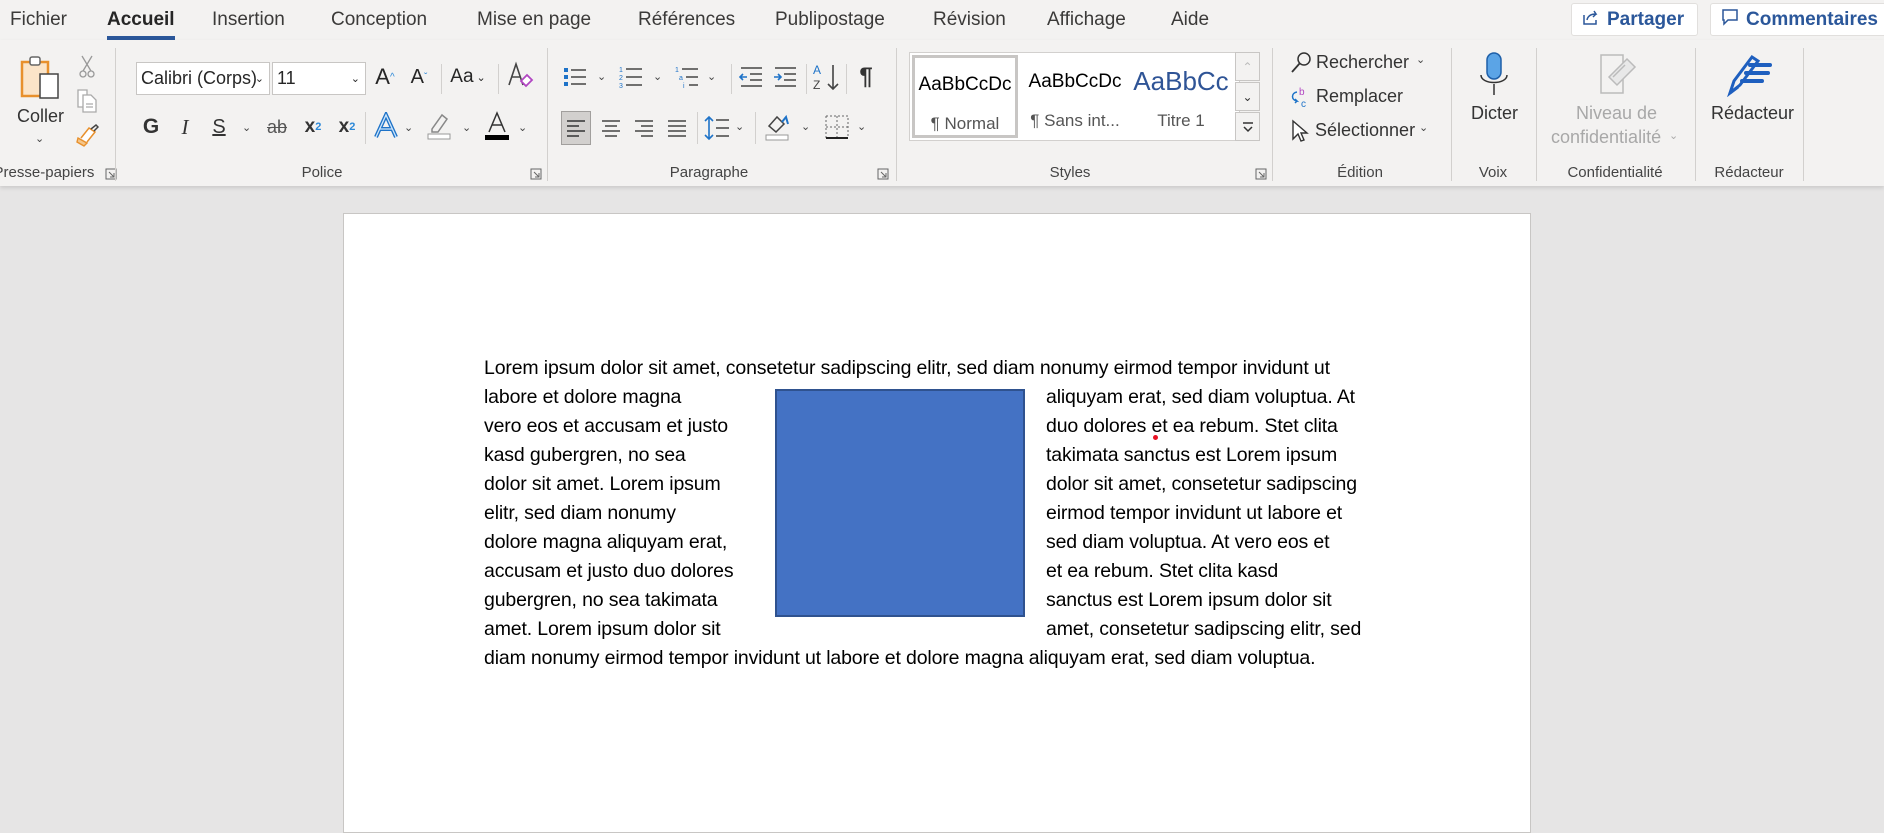 The height and width of the screenshot is (833, 1884). Describe the element at coordinates (1420, 59) in the screenshot. I see `find-dropdown-icon: ⌄` at that location.